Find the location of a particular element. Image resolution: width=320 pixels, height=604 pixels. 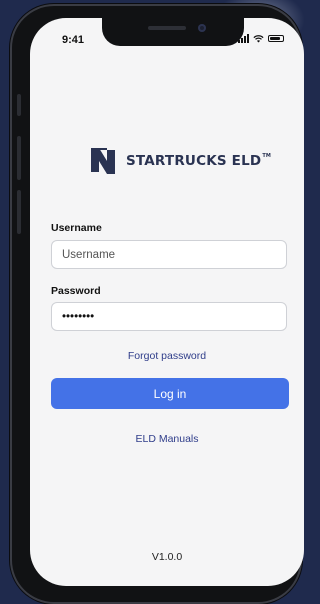

login-button: Log in is located at coordinates (170, 393).